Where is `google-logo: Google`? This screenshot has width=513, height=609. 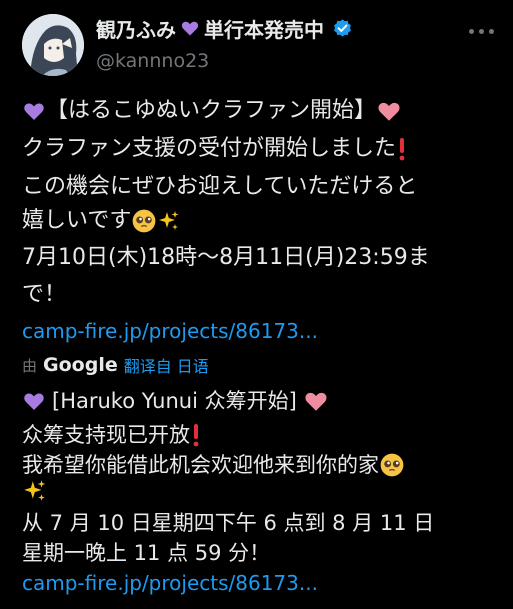
google-logo: Google is located at coordinates (80, 365).